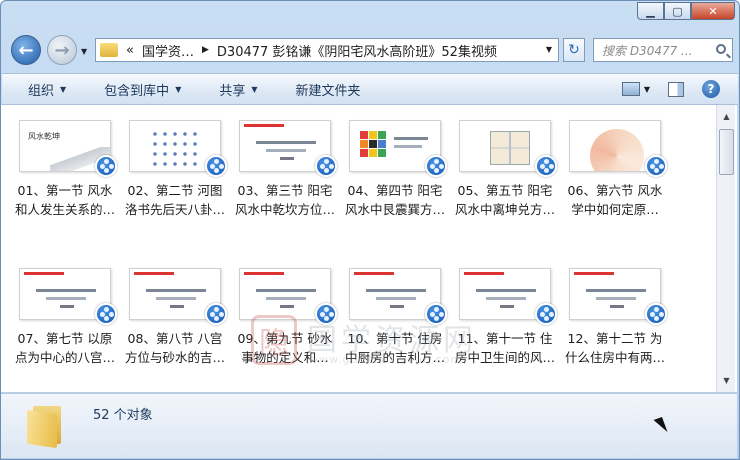 The height and width of the screenshot is (460, 740). I want to click on change-view-icon, so click(630, 89).